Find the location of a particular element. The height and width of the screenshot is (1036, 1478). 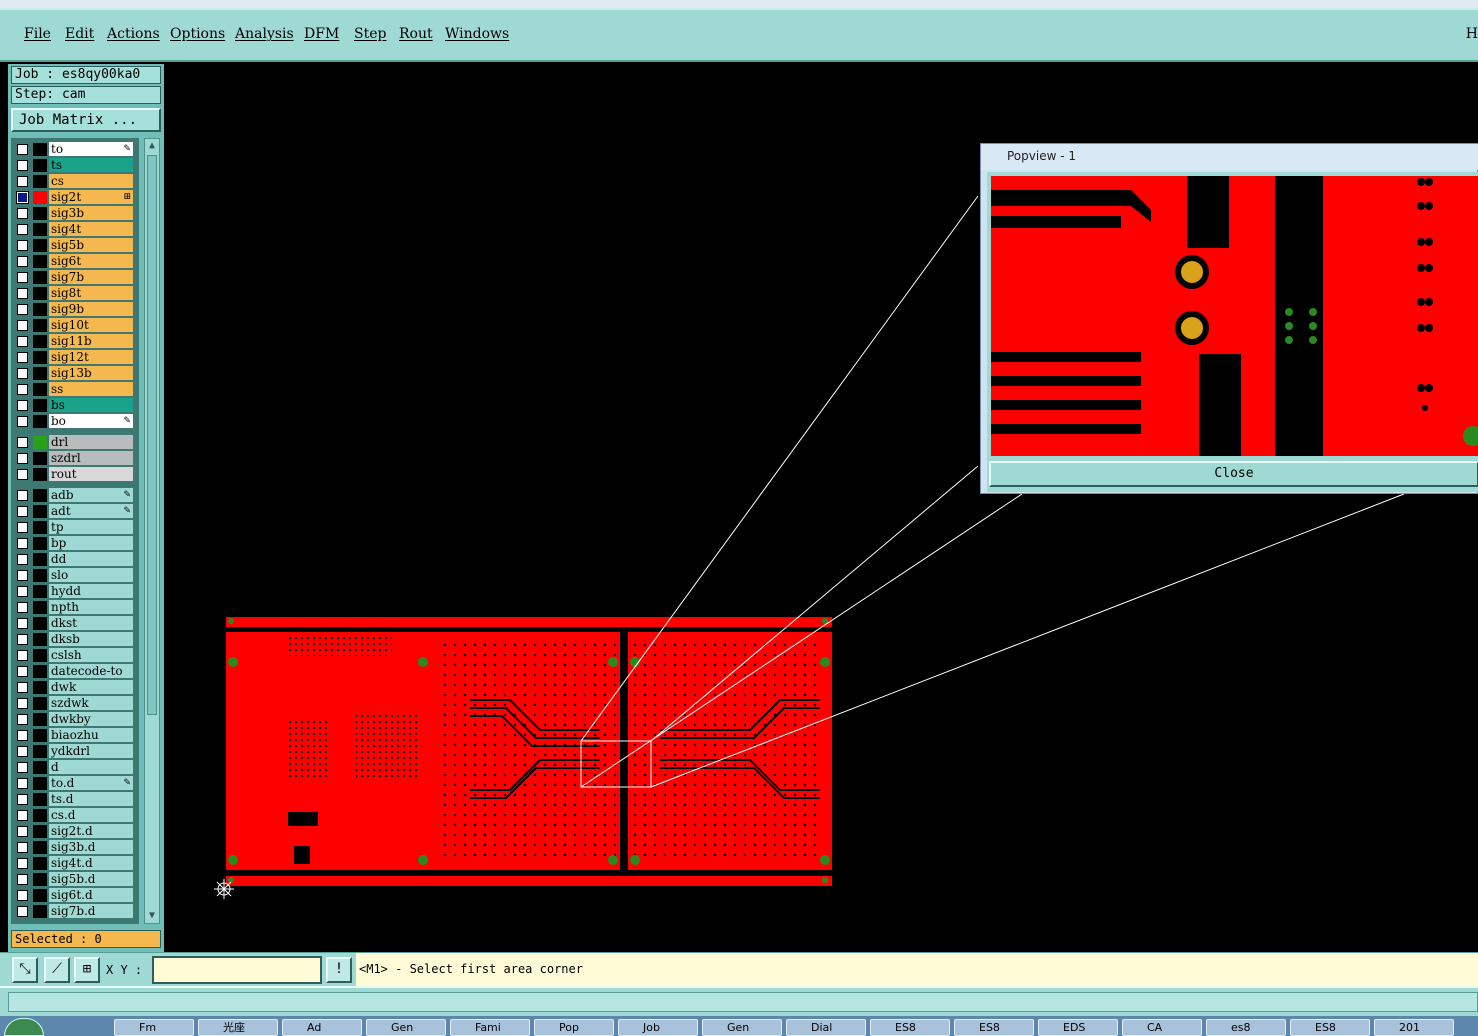

layer-row-hydd: hydd is located at coordinates (75, 591).